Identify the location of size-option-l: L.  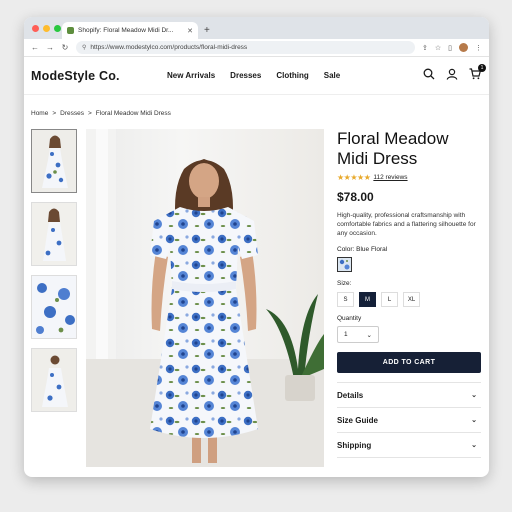
(389, 299).